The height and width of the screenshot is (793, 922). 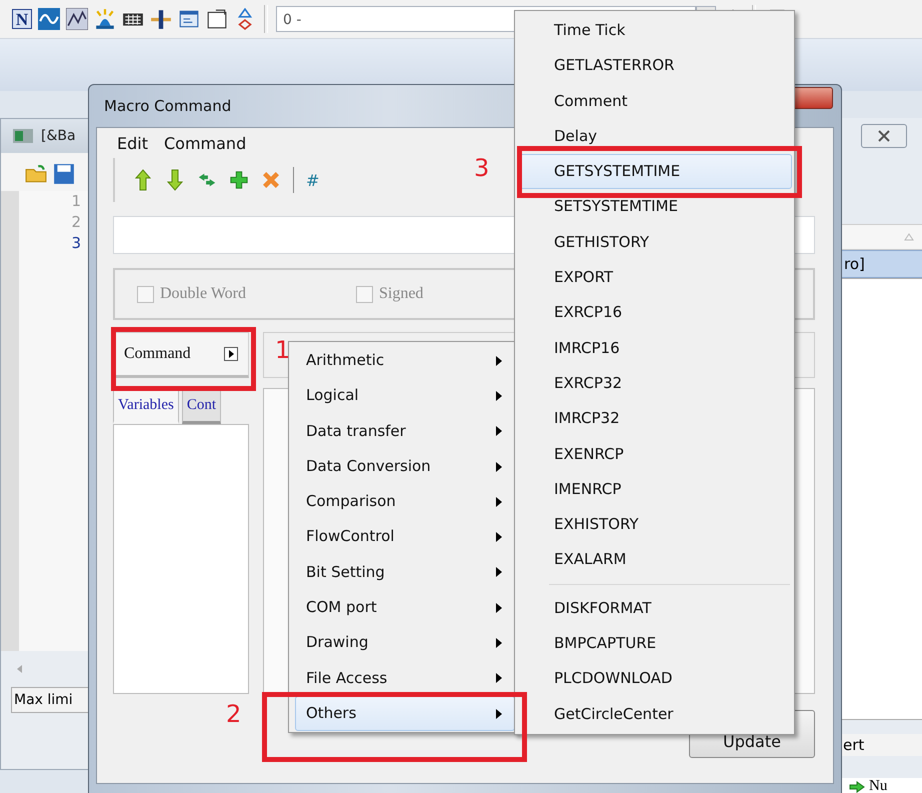 I want to click on alarm-lamp-icon, so click(x=105, y=19).